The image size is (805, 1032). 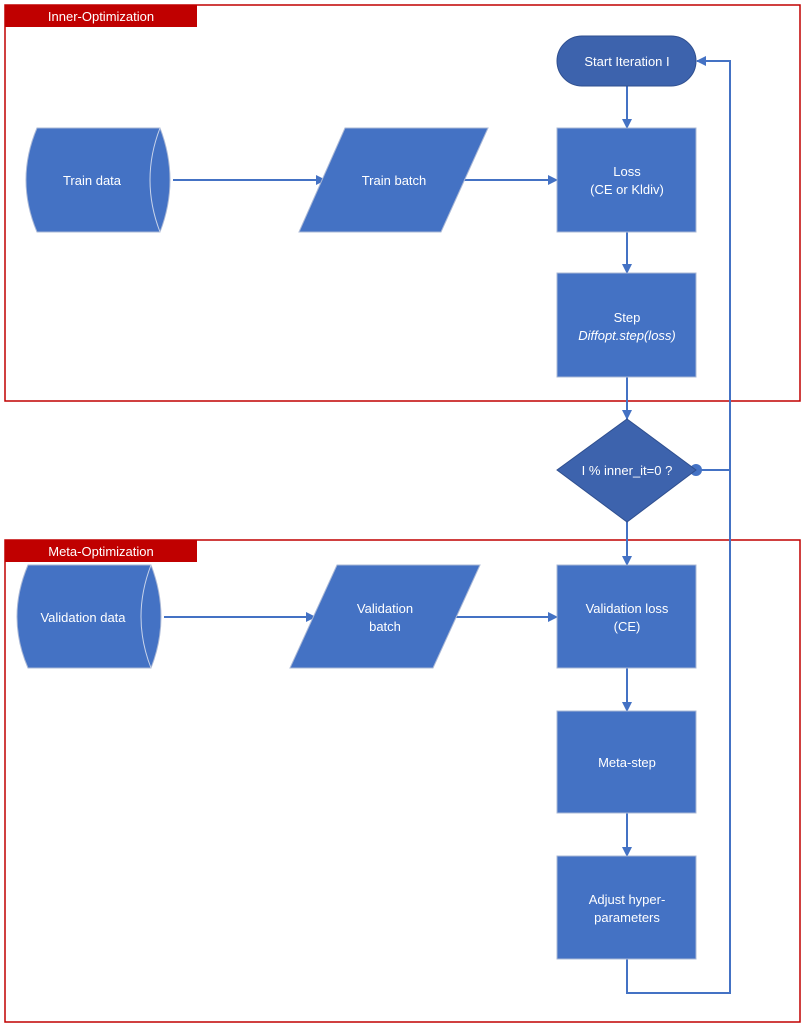 I want to click on node-meta-step: Meta-step, so click(x=626, y=762).